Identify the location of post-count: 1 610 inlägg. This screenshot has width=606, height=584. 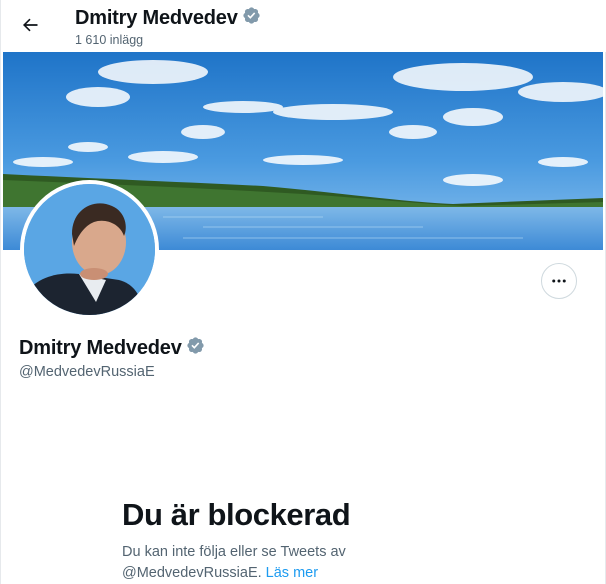
(109, 40).